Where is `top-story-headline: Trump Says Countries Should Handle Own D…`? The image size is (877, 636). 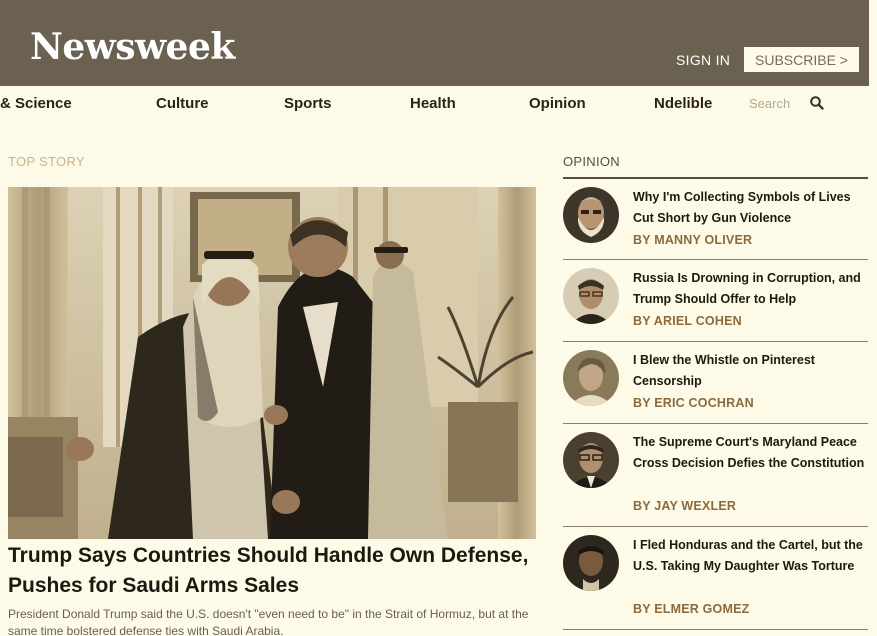
top-story-headline: Trump Says Countries Should Handle Own D… is located at coordinates (273, 571).